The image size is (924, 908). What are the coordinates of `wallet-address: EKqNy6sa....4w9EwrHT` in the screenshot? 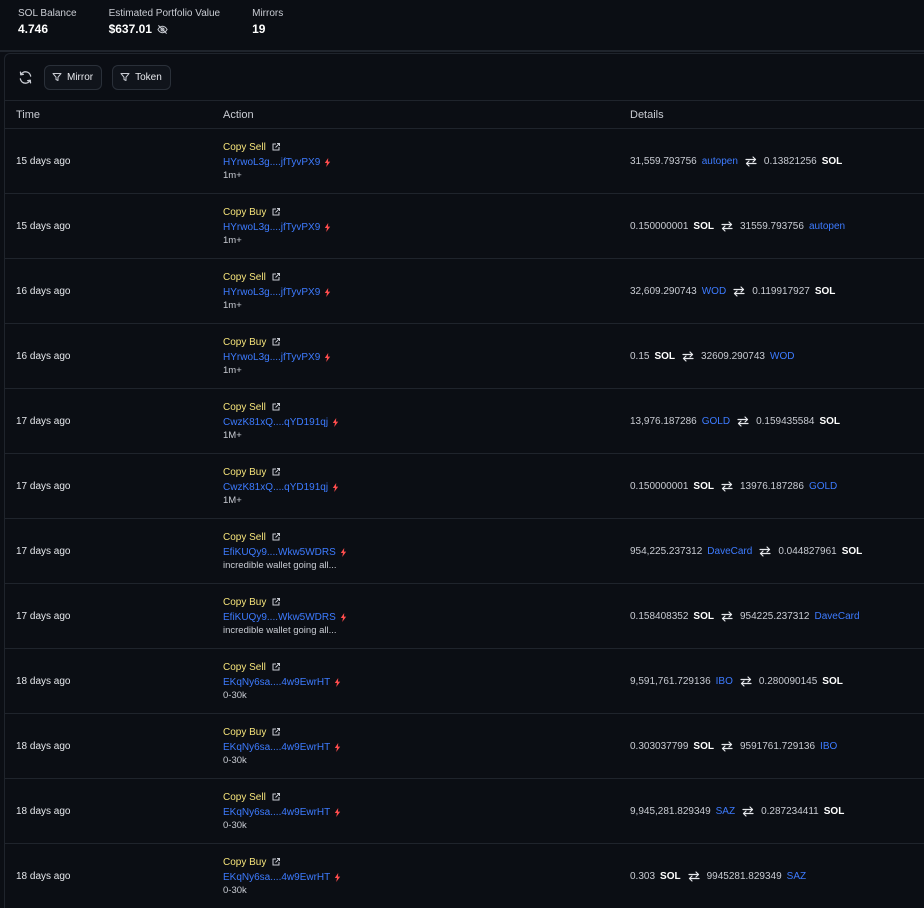 It's located at (277, 682).